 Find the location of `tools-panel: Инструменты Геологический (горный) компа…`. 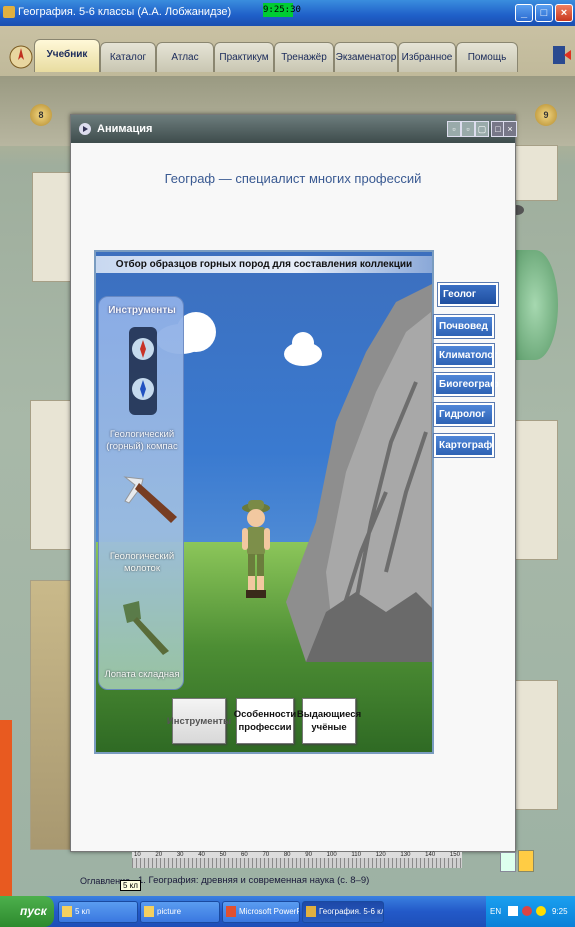

tools-panel: Инструменты Геологический (горный) компа… is located at coordinates (141, 493).